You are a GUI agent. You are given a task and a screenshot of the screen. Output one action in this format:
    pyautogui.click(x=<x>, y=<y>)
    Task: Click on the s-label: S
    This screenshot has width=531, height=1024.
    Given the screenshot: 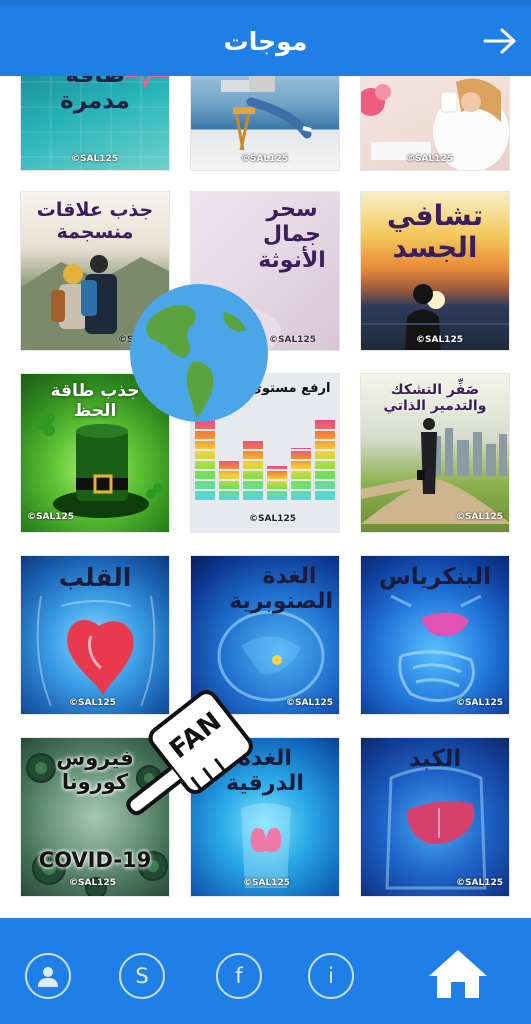 What is the action you would take?
    pyautogui.click(x=142, y=976)
    